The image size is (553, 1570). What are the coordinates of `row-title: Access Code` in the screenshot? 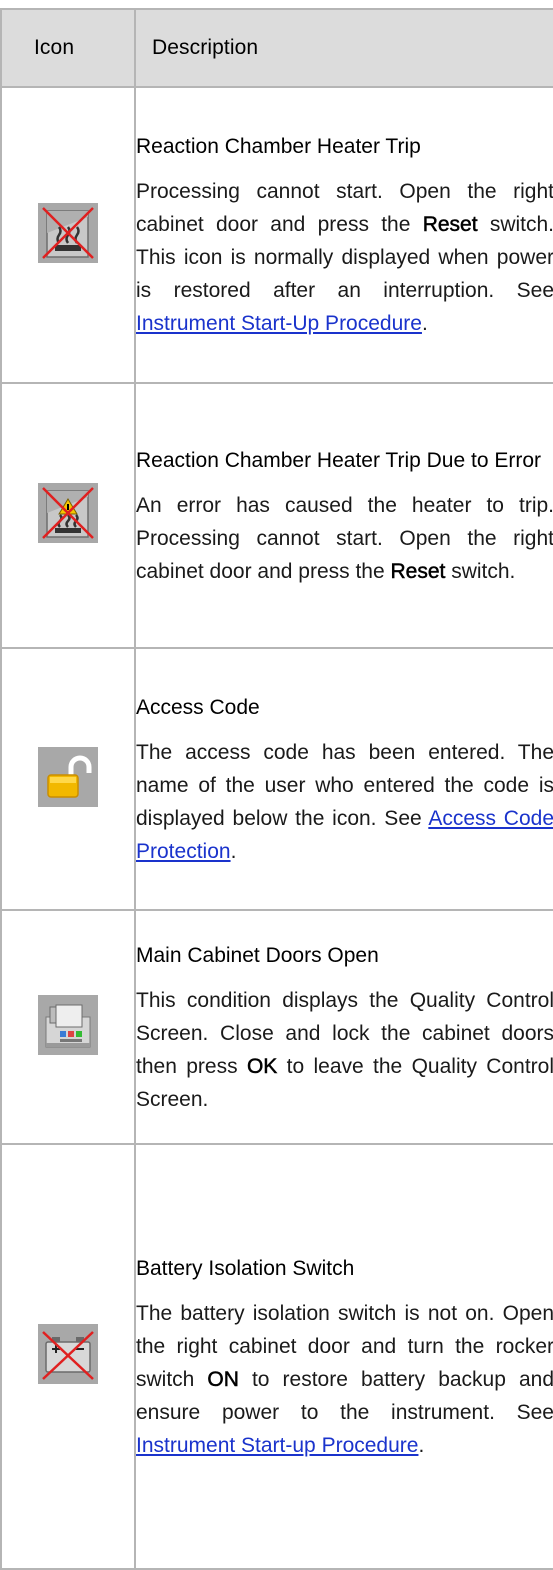 It's located at (198, 707).